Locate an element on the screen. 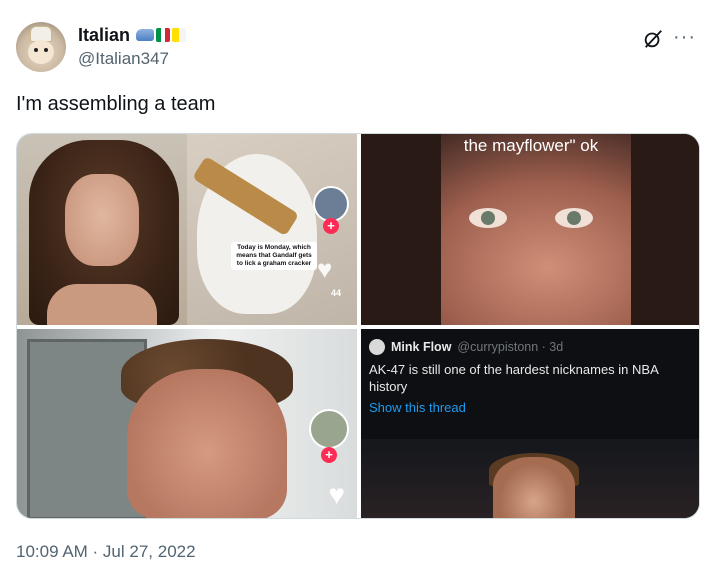 The image size is (716, 580). tweet-header: Italian @Italian347 ··· is located at coordinates (358, 46).